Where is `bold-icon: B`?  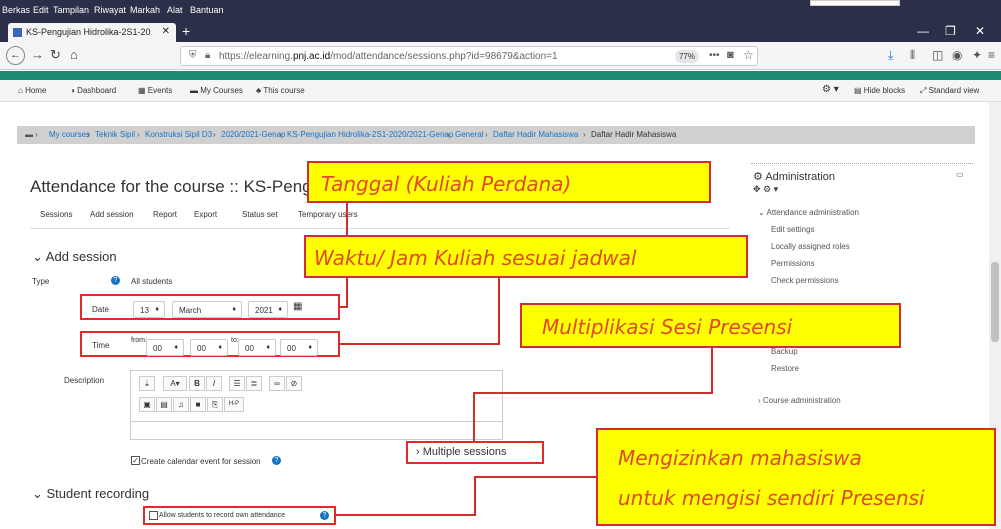
bold-icon: B is located at coordinates (197, 383).